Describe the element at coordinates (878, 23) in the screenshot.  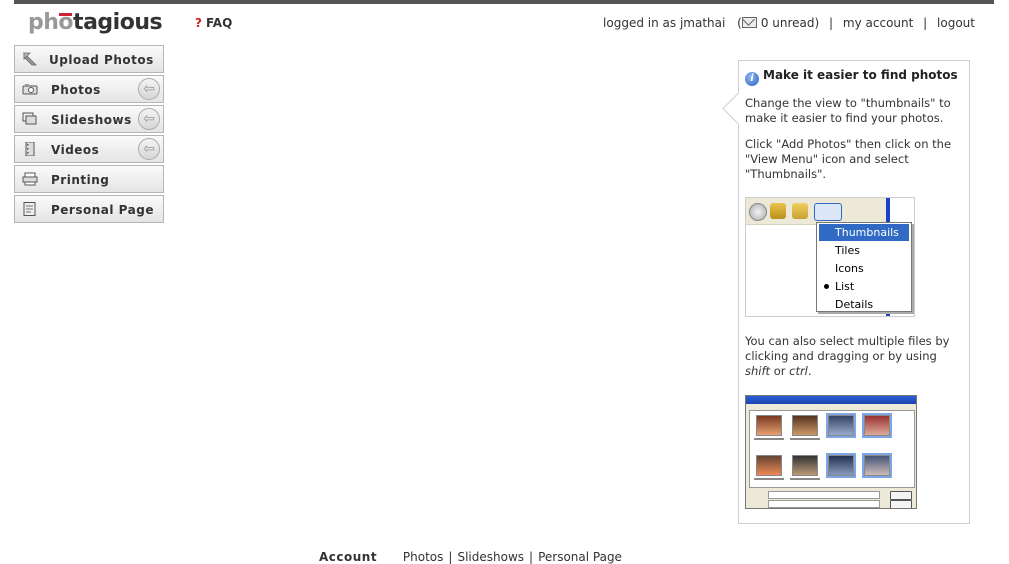
I see `my-account-link: my account` at that location.